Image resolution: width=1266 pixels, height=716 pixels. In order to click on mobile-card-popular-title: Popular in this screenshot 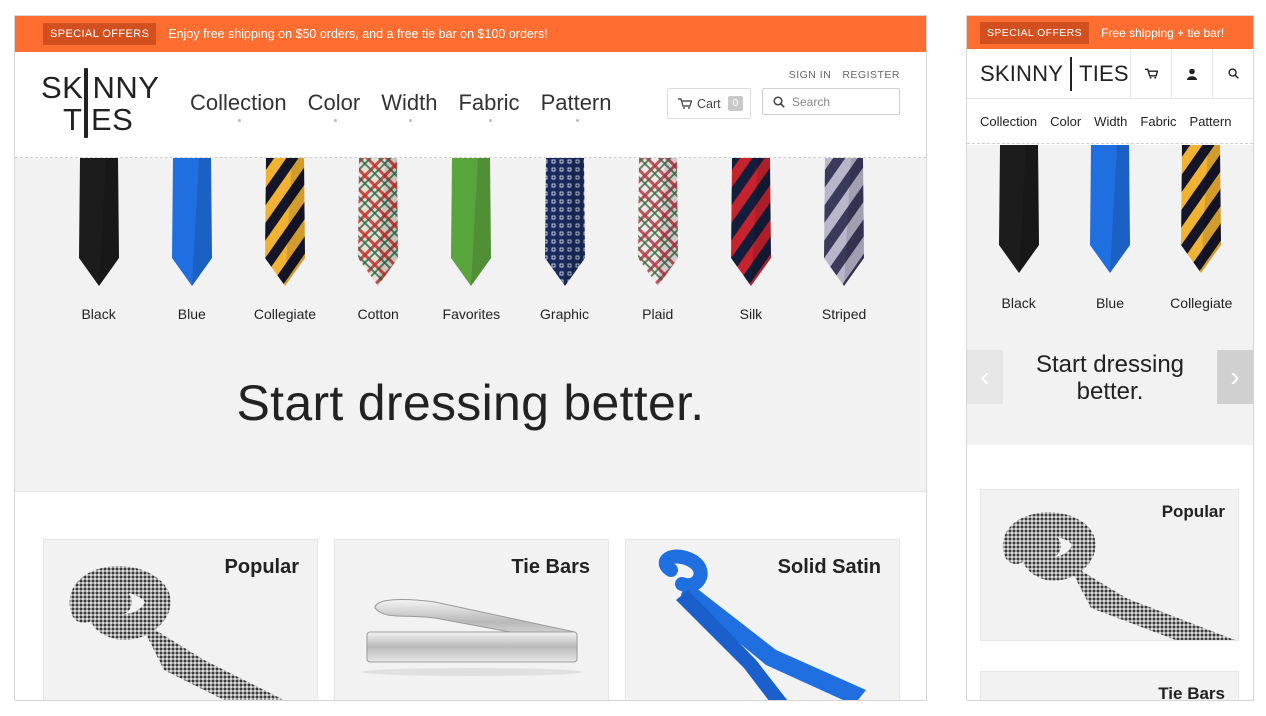, I will do `click(1193, 511)`.